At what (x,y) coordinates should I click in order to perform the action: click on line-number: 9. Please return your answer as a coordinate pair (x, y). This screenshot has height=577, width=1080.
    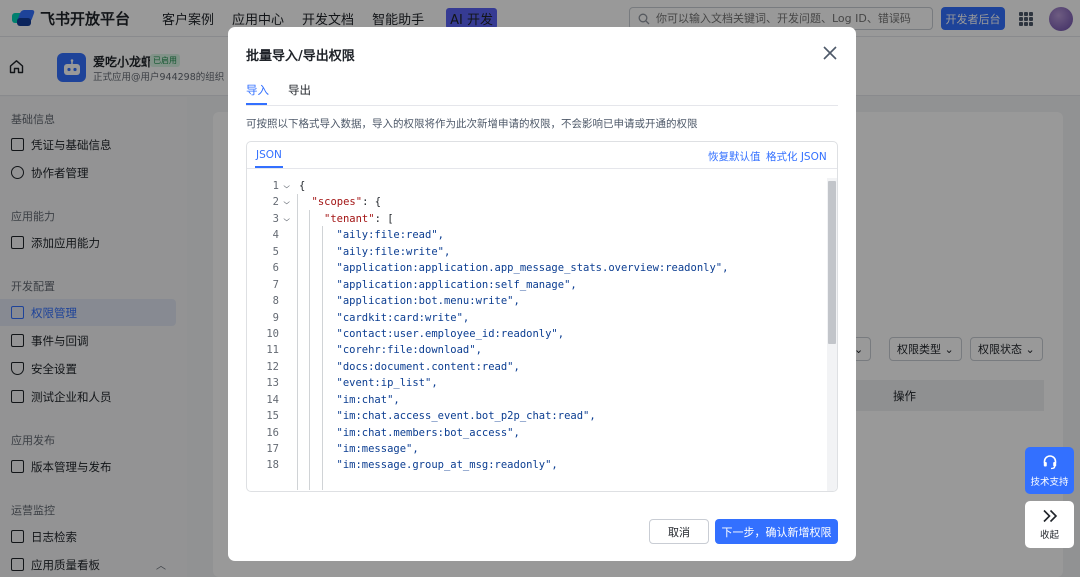
    Looking at the image, I should click on (275, 317).